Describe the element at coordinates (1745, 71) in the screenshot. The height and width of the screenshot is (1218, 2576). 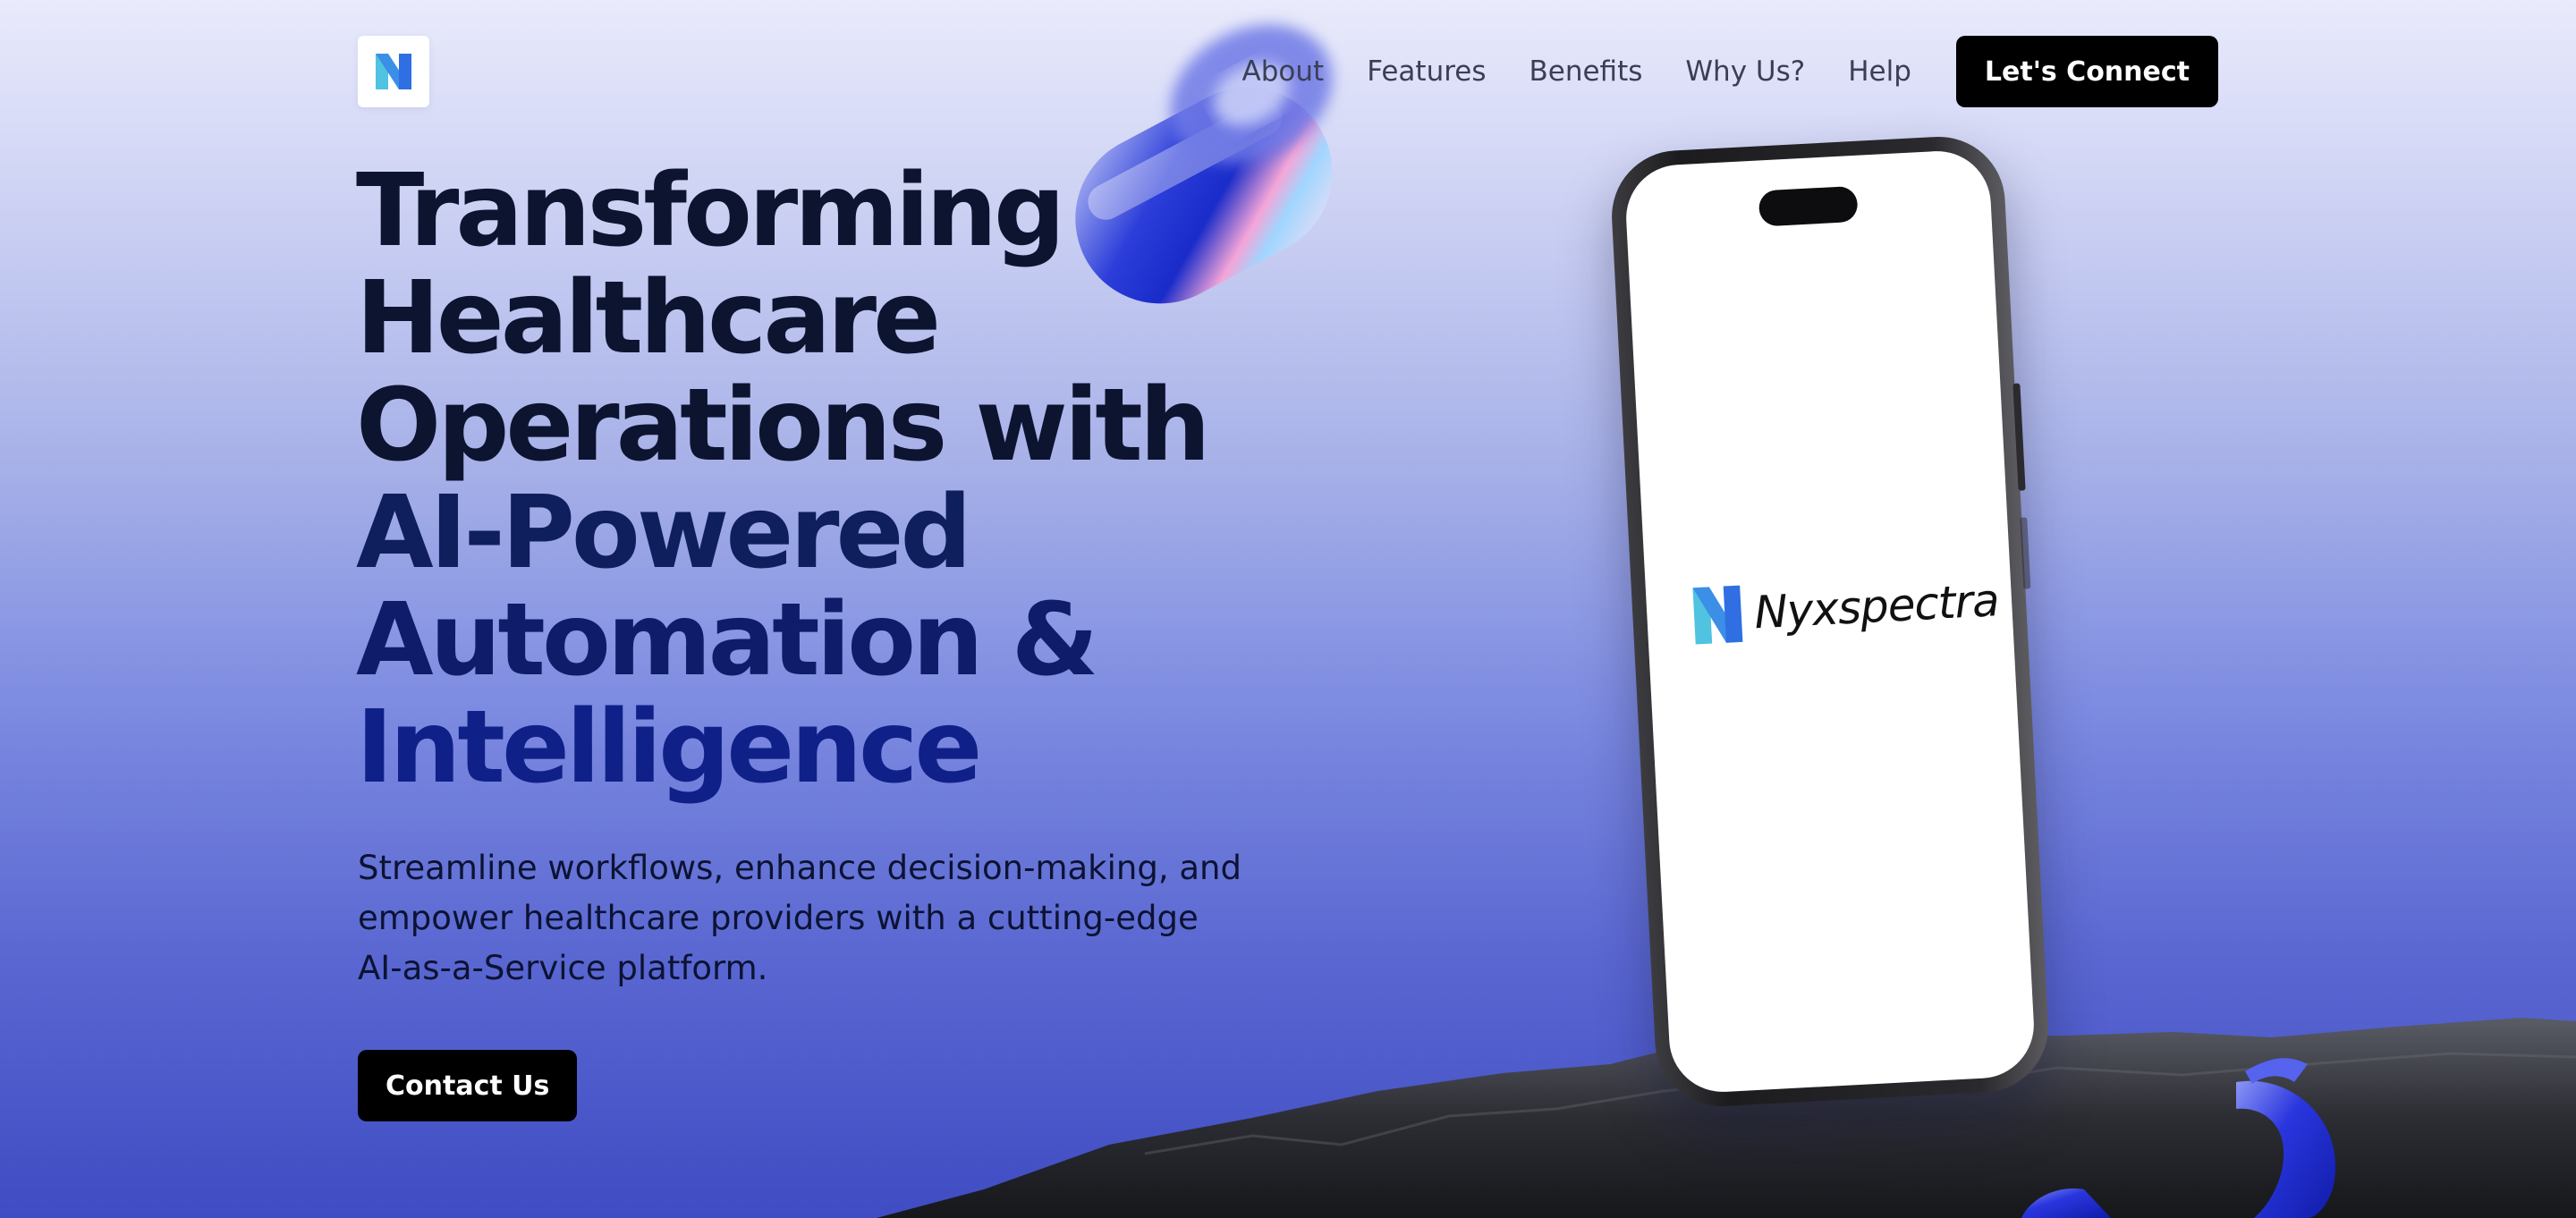
I see `nav-link-why-us: Why Us?` at that location.